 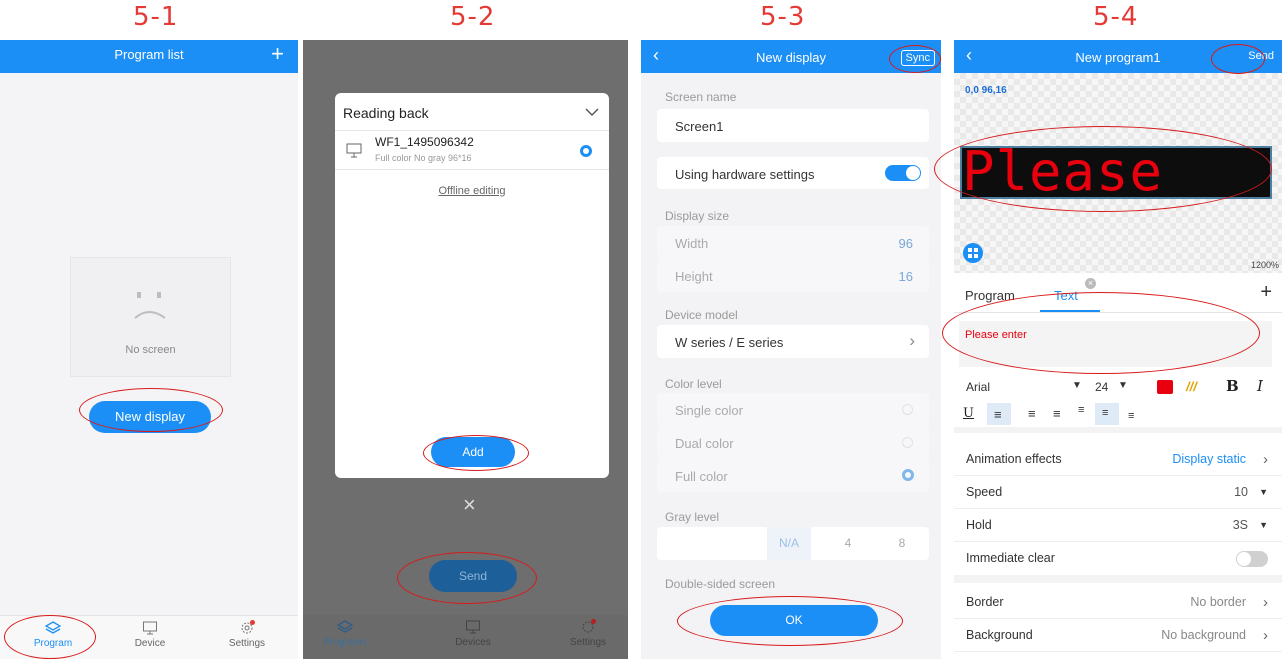 I want to click on bottom-nav: Programs Devices Settings, so click(x=465, y=637).